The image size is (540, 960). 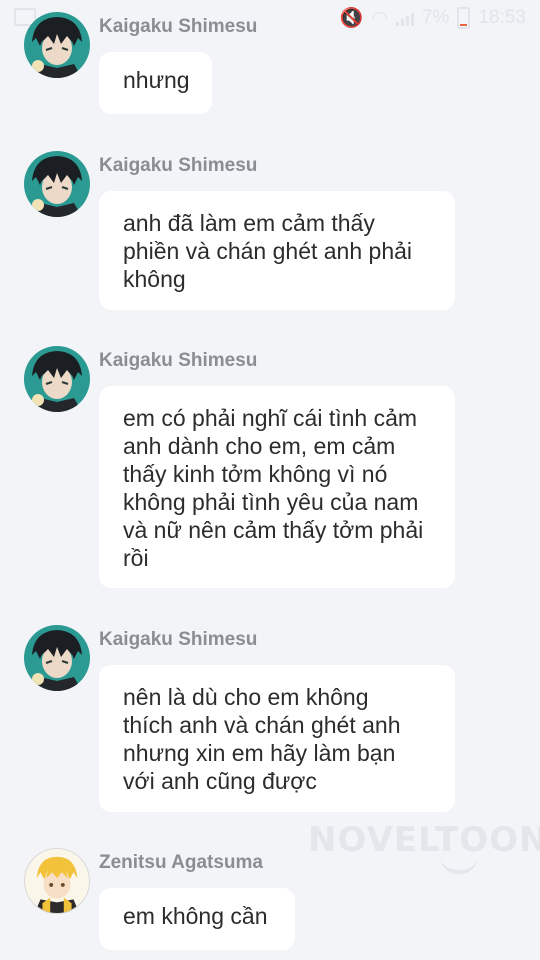 What do you see at coordinates (379, 18) in the screenshot?
I see `wifi-icon: ◠` at bounding box center [379, 18].